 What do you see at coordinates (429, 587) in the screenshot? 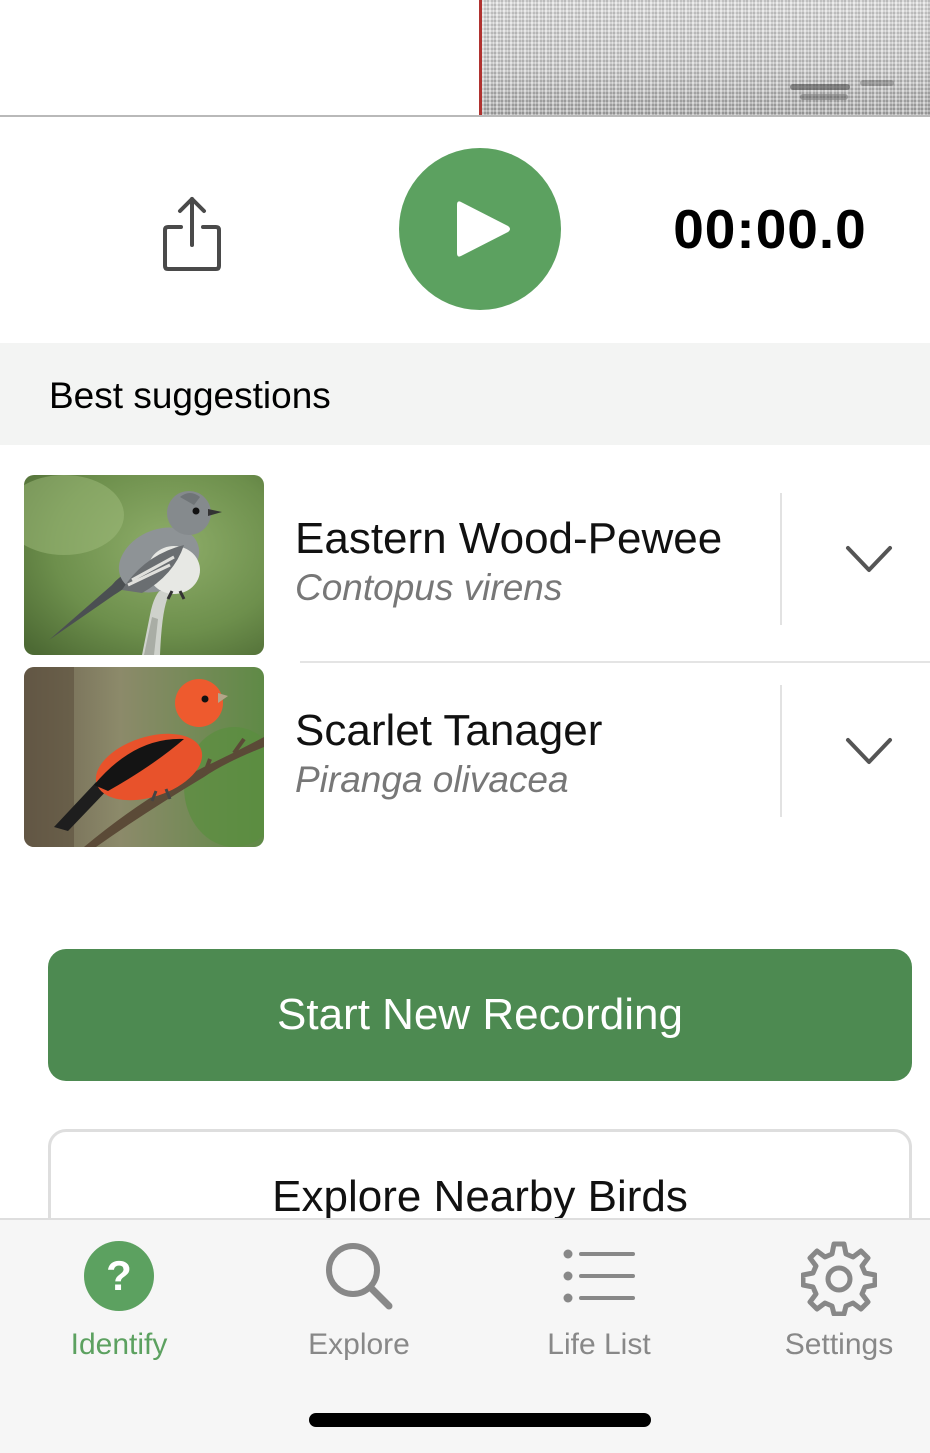
I see `scientific-name: Contopus virens` at bounding box center [429, 587].